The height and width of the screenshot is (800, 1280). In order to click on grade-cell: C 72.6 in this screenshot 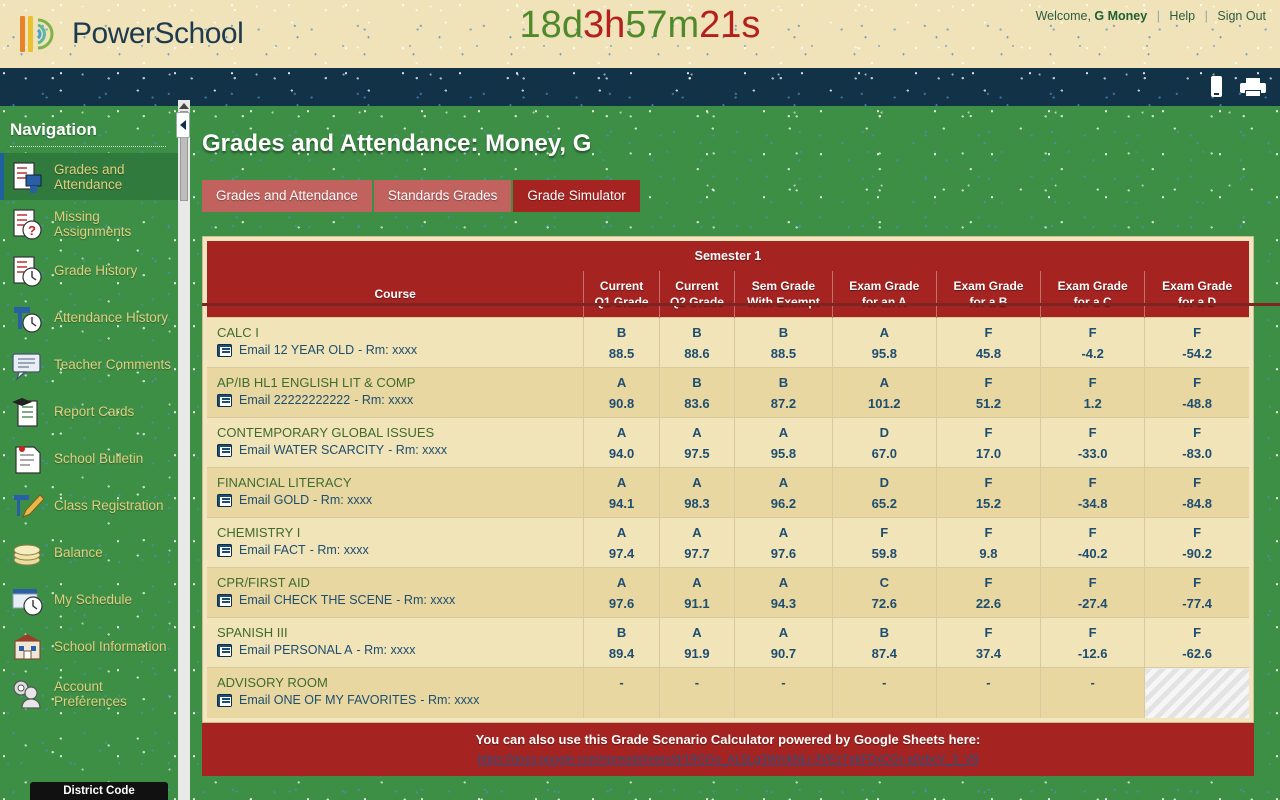, I will do `click(884, 592)`.